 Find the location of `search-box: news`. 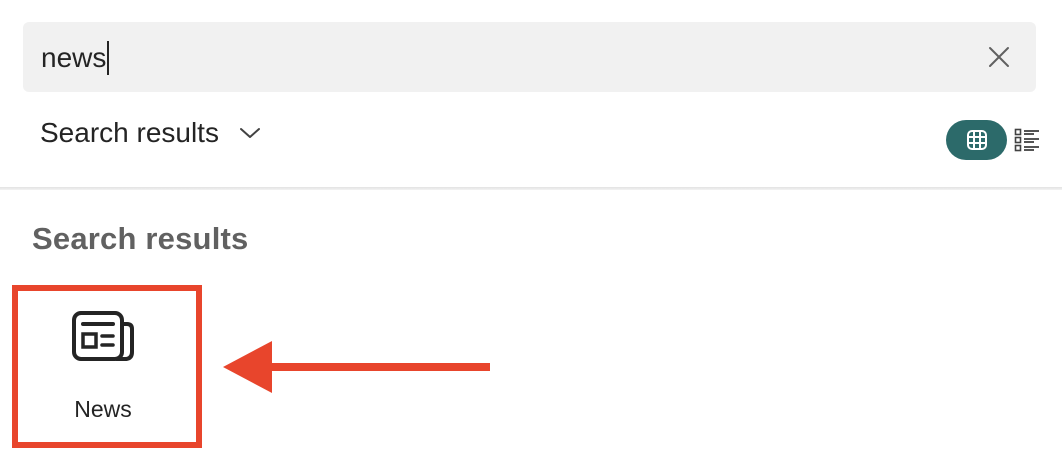

search-box: news is located at coordinates (529, 57).